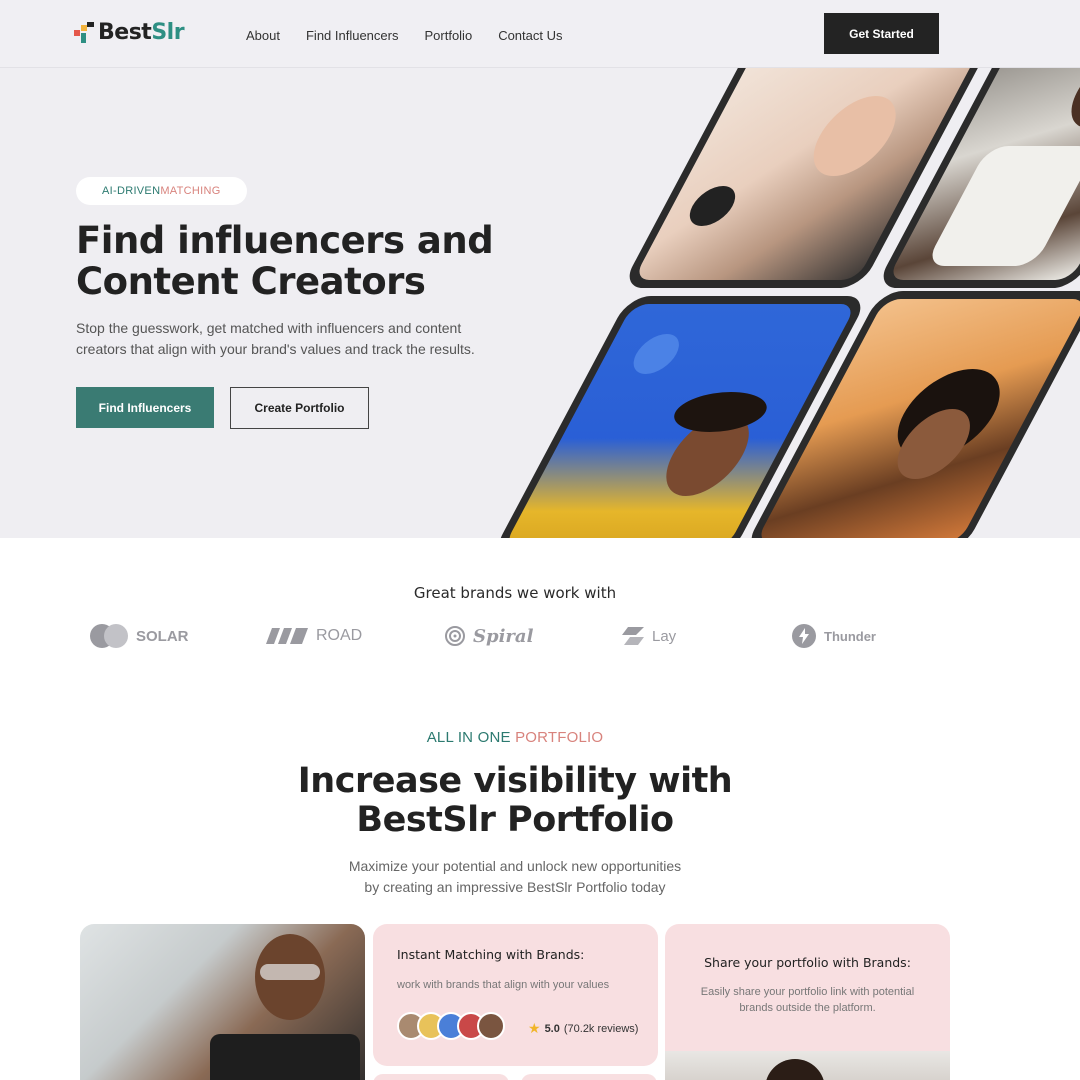 The width and height of the screenshot is (1080, 1080). What do you see at coordinates (131, 191) in the screenshot?
I see `badge-text-ai-driven: AI-DRIVEN` at bounding box center [131, 191].